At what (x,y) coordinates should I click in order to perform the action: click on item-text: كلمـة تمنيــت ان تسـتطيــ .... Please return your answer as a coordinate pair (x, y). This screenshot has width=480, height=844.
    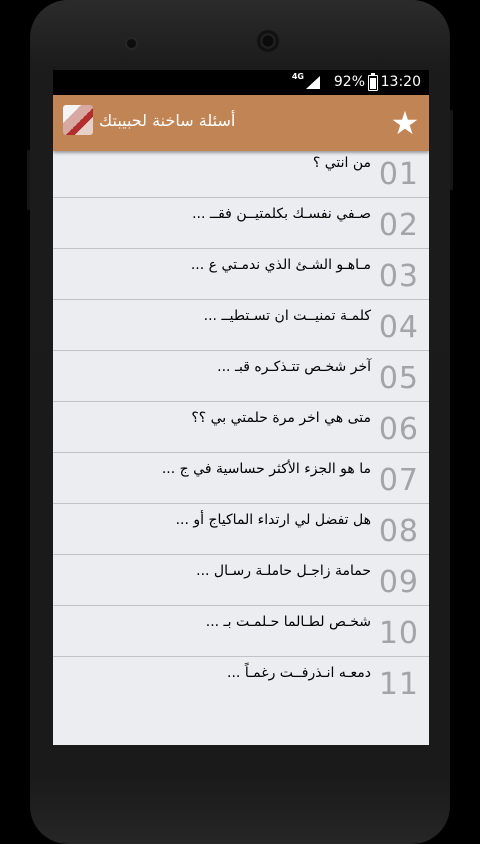
    Looking at the image, I should click on (287, 316).